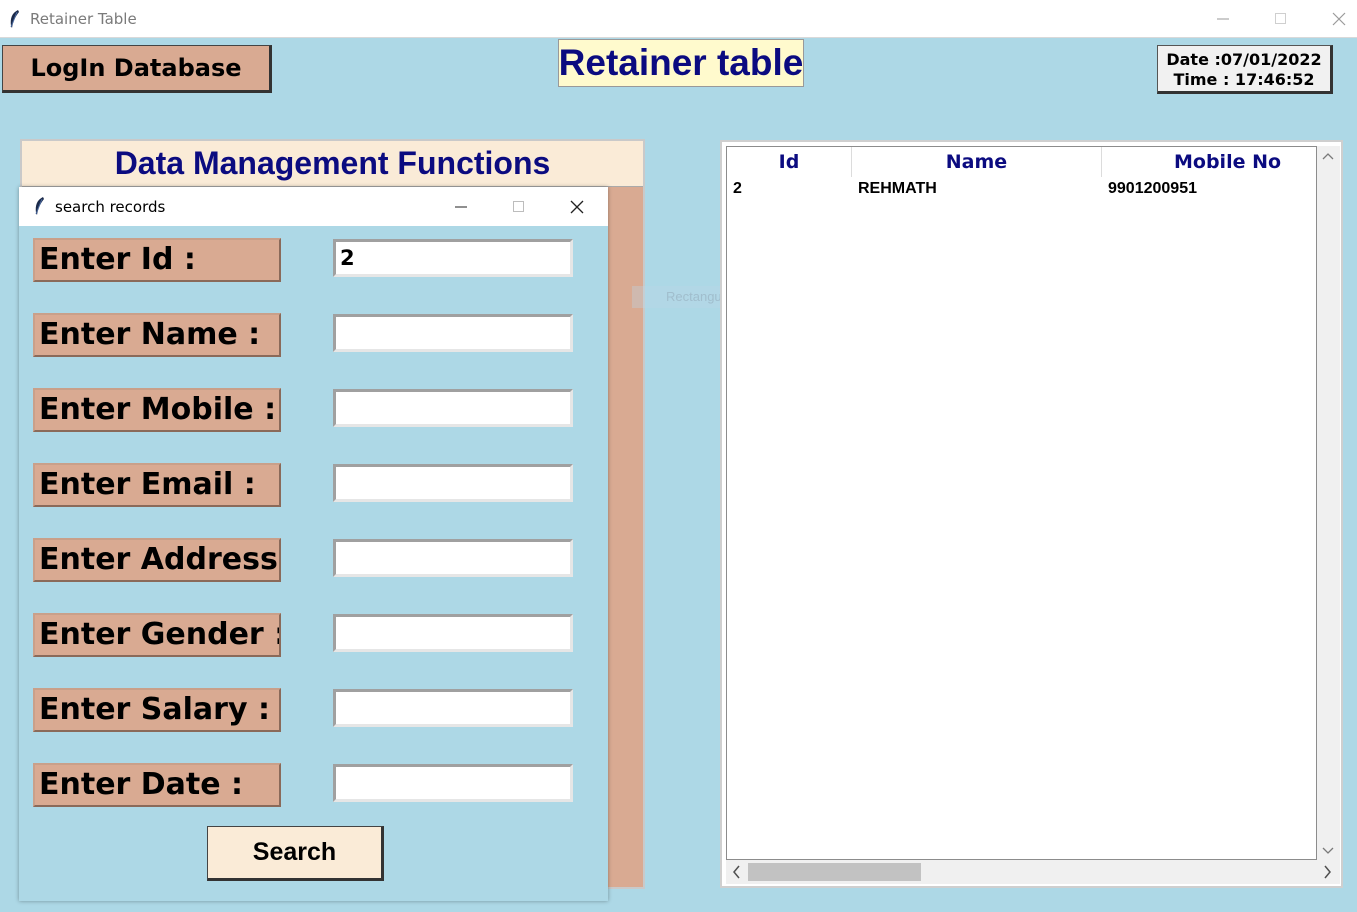  What do you see at coordinates (157, 335) in the screenshot?
I see `label-name: Enter Name :` at bounding box center [157, 335].